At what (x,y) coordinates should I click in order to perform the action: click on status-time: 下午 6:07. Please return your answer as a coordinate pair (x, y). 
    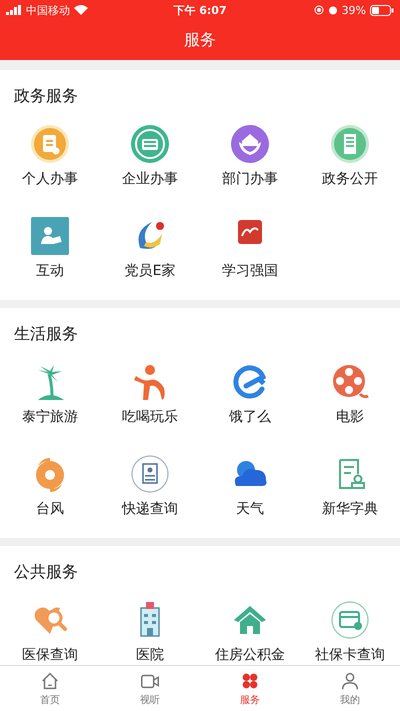
    Looking at the image, I should click on (200, 10).